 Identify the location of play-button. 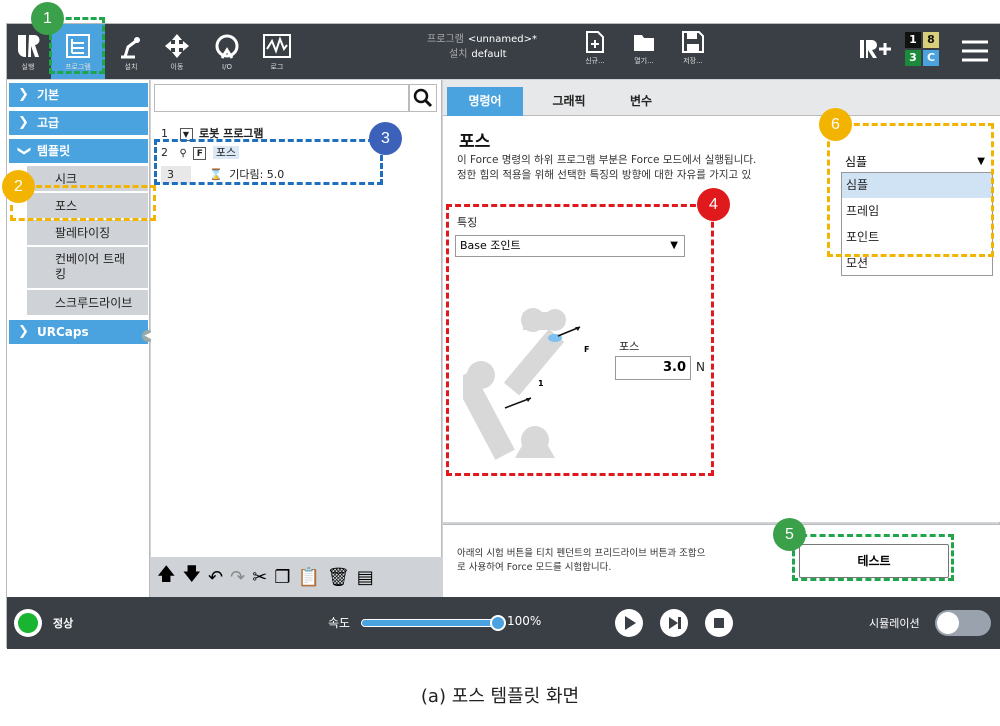
(629, 623).